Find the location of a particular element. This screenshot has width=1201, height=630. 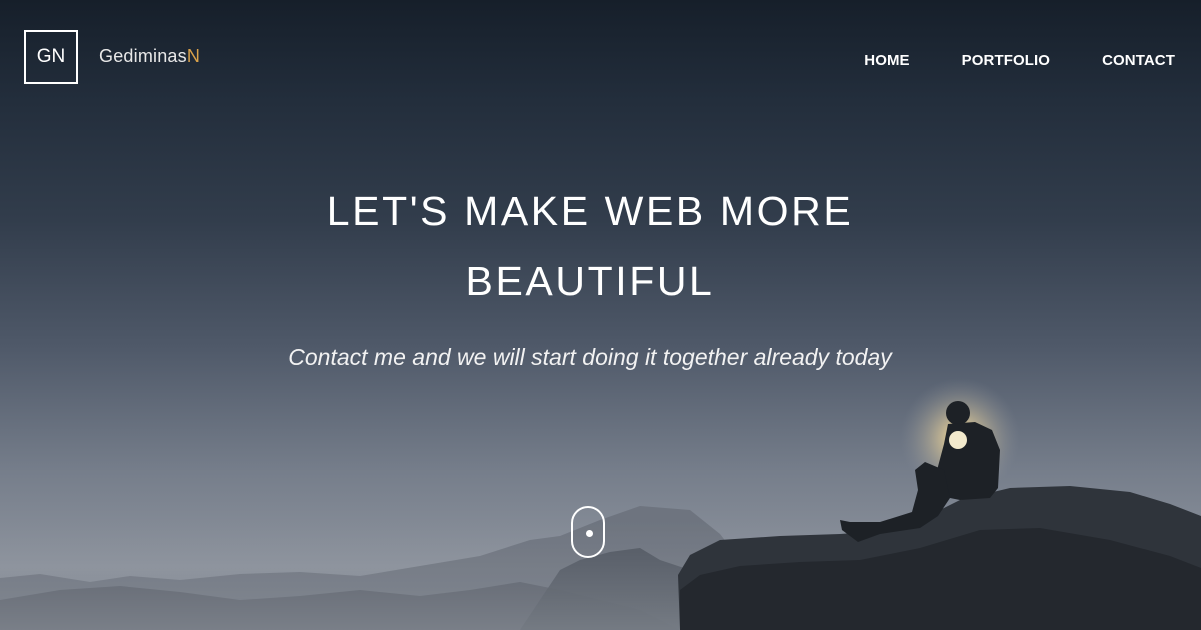

brand-name: GediminasN is located at coordinates (149, 56).